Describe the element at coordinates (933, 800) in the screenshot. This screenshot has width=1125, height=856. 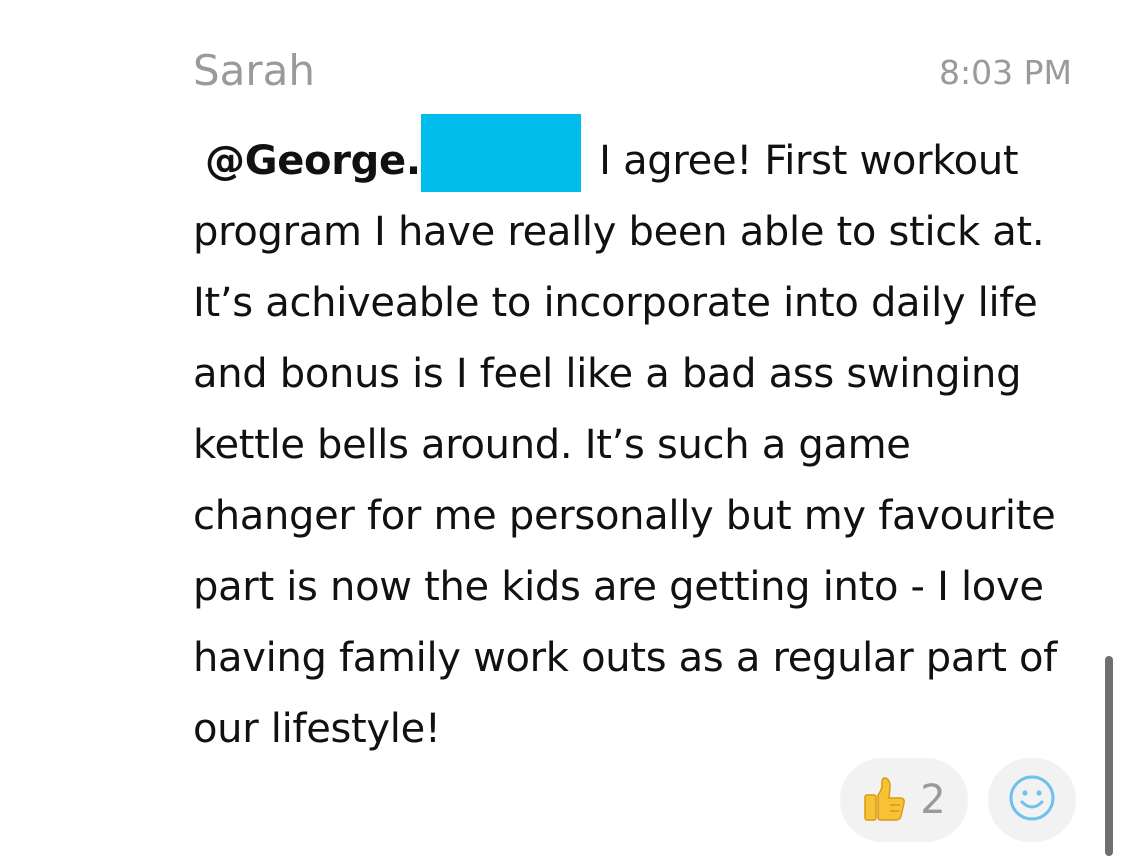
I see `thumbs-up-count: 2` at that location.